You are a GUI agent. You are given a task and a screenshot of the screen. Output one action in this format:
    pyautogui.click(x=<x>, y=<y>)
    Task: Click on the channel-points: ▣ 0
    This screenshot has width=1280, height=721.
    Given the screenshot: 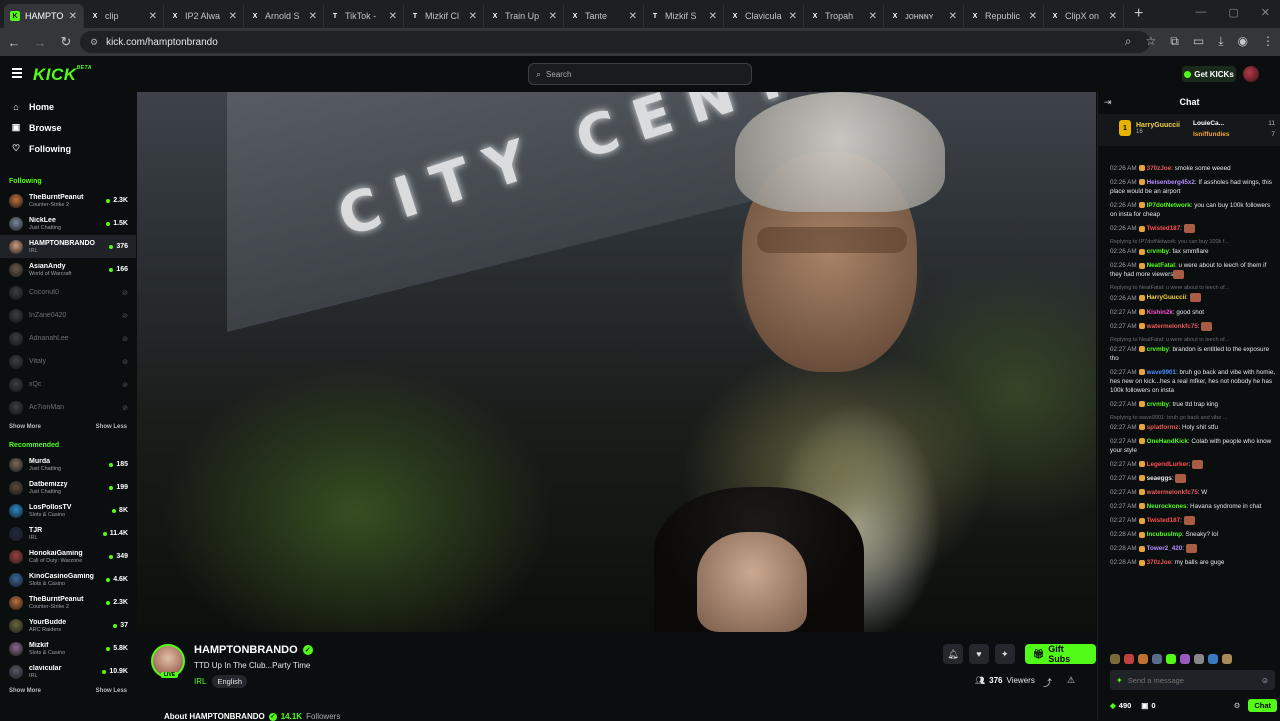 What is the action you would take?
    pyautogui.click(x=1148, y=705)
    